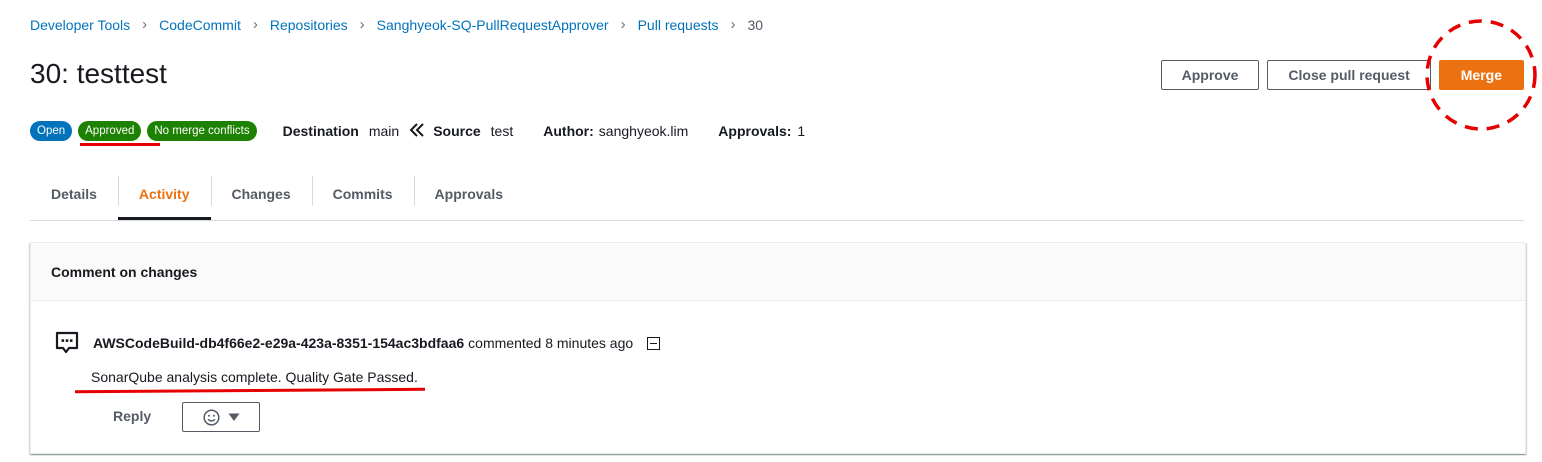 This screenshot has width=1542, height=462. Describe the element at coordinates (261, 194) in the screenshot. I see `tab-changes: Changes` at that location.